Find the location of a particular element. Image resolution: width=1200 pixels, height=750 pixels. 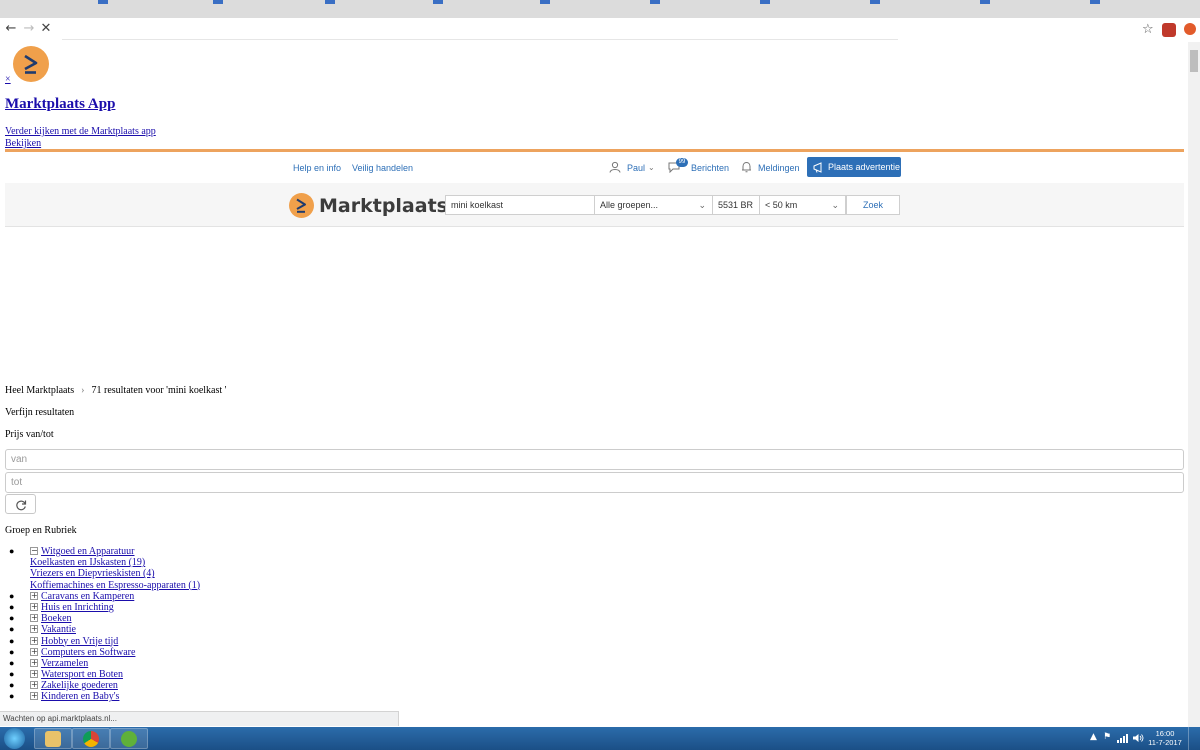

banner-title-link: Marktplaats App is located at coordinates (60, 104).